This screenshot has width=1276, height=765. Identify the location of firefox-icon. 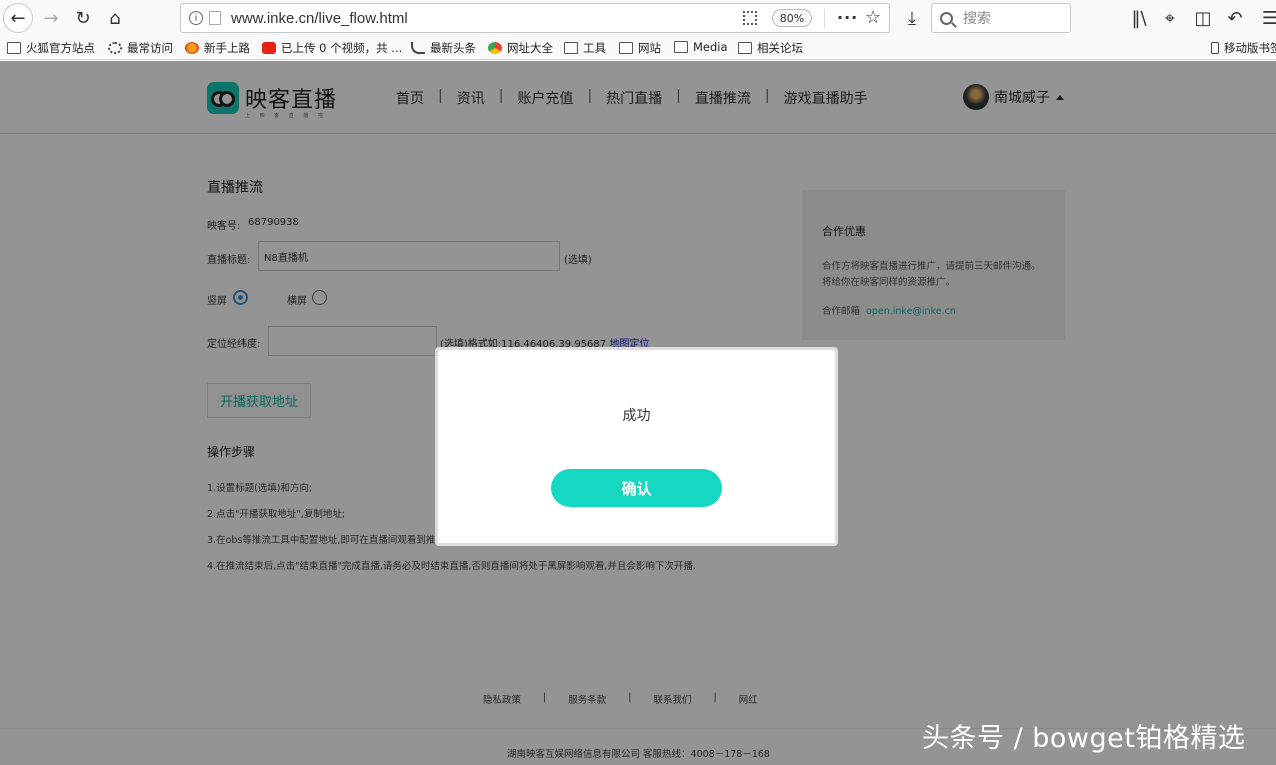
(192, 48).